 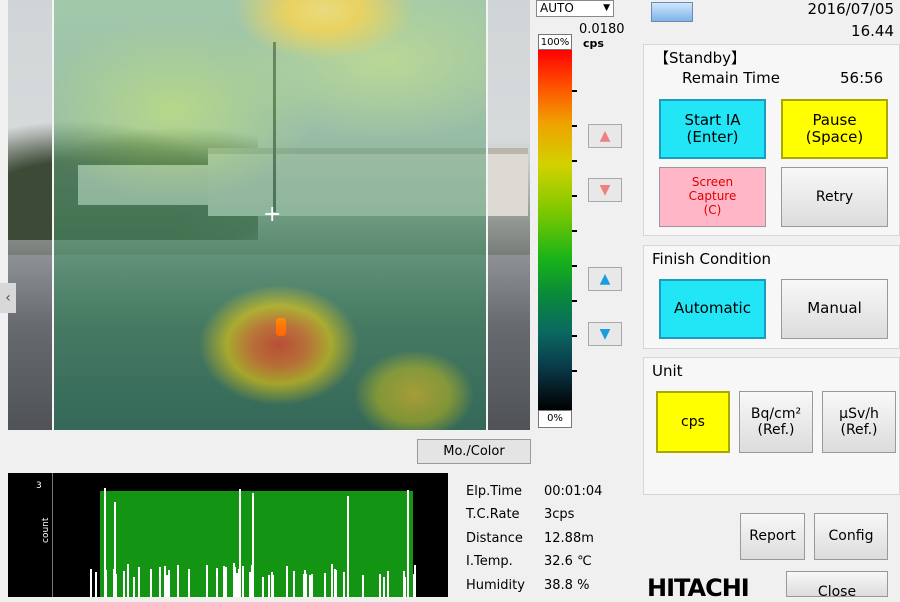 What do you see at coordinates (605, 279) in the screenshot?
I see `scale-up-button: ▲` at bounding box center [605, 279].